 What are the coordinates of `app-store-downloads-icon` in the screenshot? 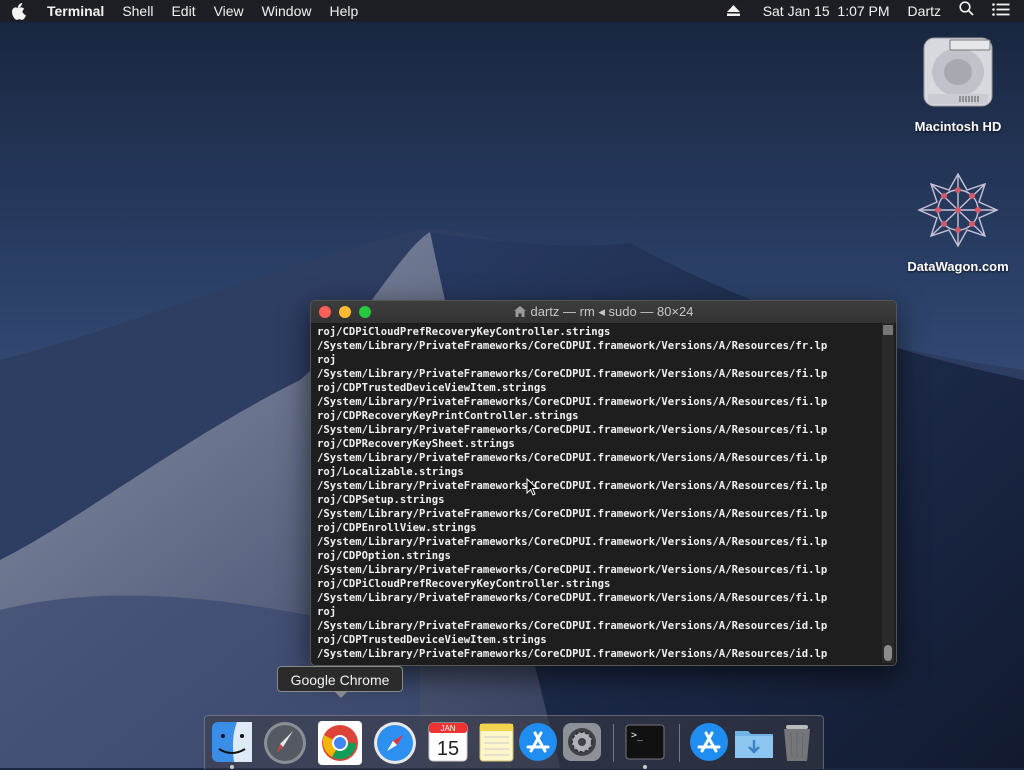 It's located at (709, 742).